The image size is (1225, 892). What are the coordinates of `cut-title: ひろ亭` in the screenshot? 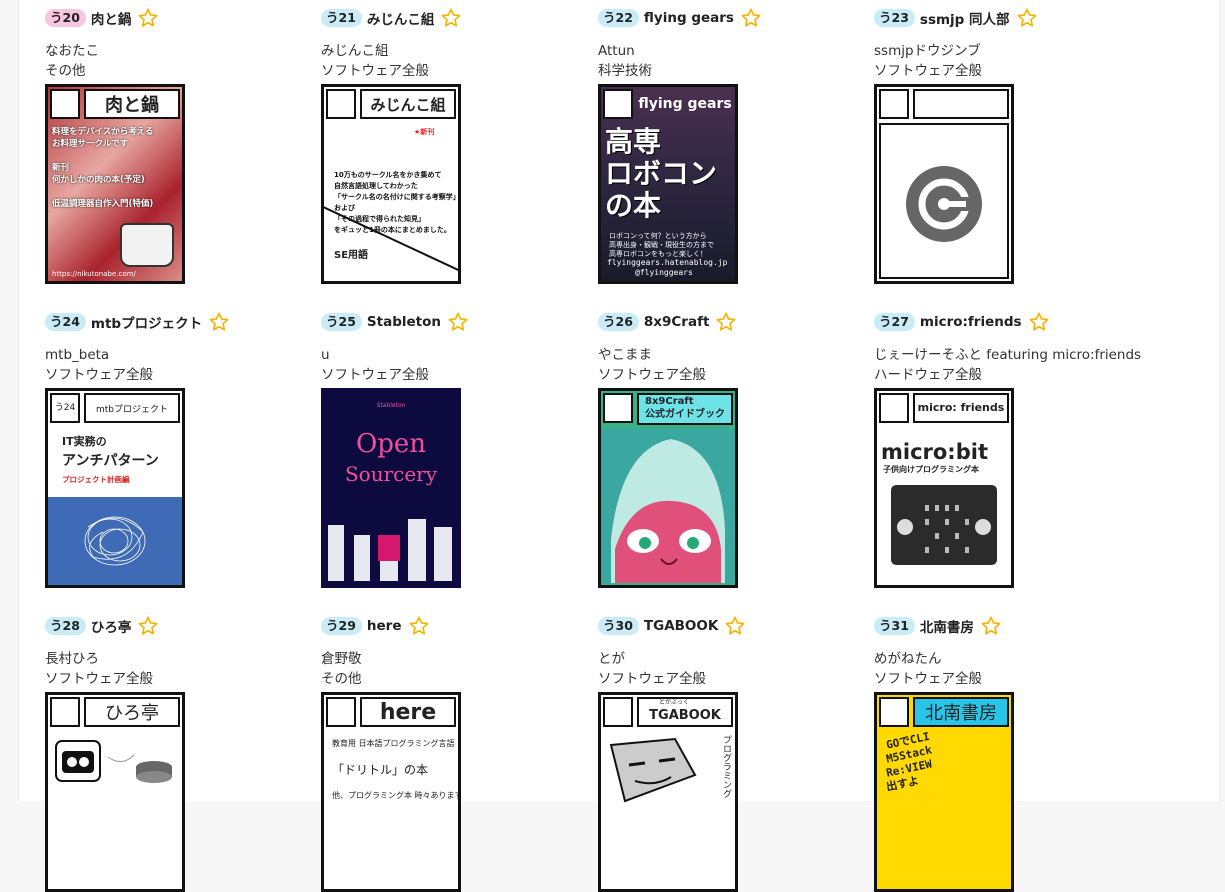 It's located at (132, 712).